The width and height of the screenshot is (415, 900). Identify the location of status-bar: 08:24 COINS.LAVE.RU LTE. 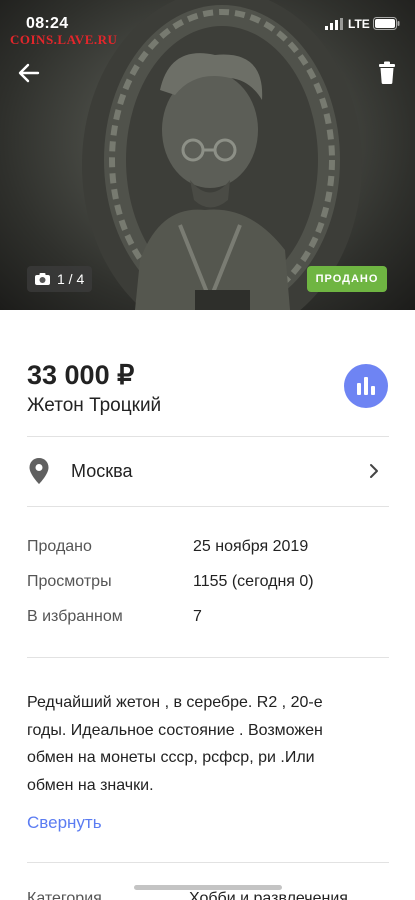
(207, 25).